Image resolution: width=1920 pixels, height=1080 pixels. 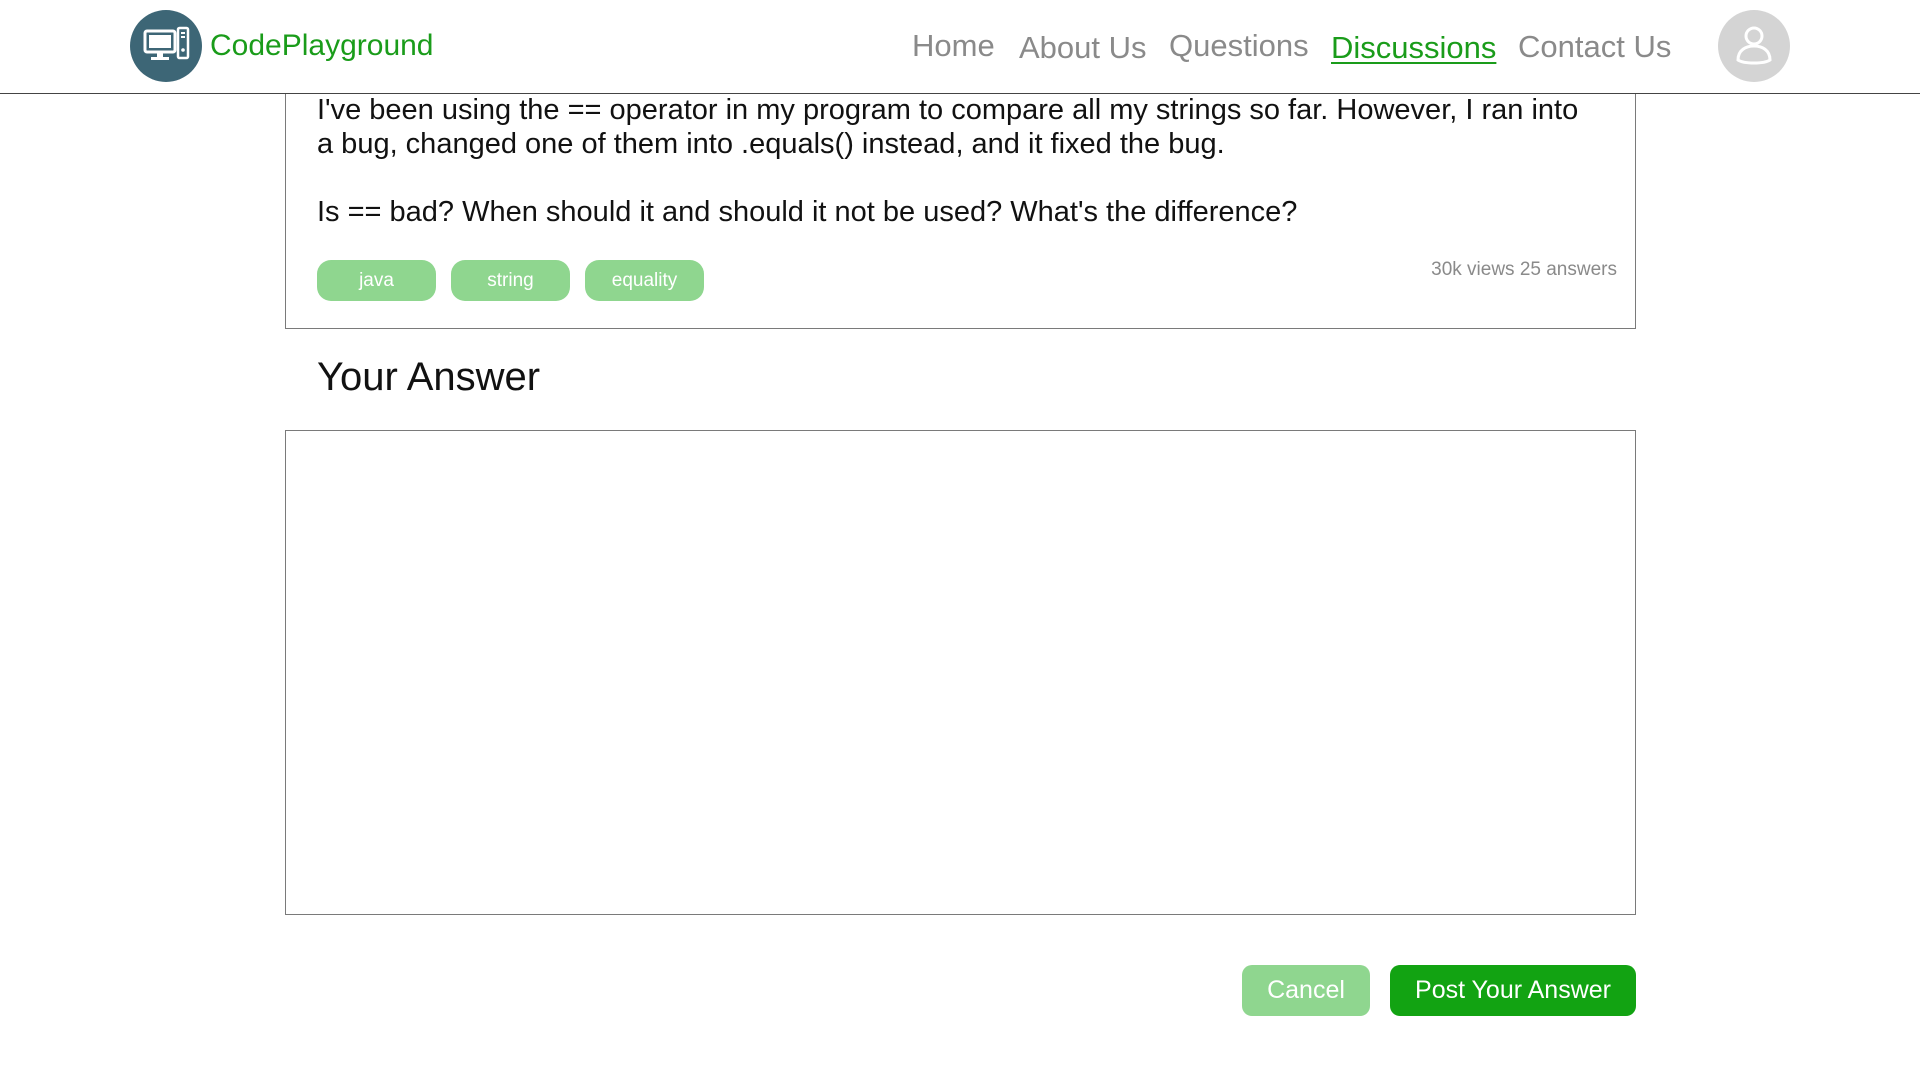 I want to click on nav-discussions: Discussions, so click(x=1413, y=48).